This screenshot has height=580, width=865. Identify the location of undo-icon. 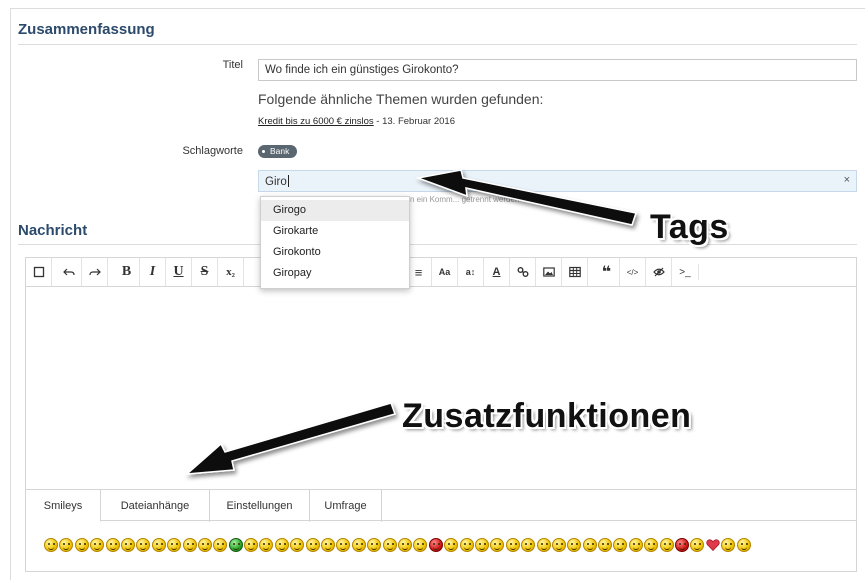
(69, 272).